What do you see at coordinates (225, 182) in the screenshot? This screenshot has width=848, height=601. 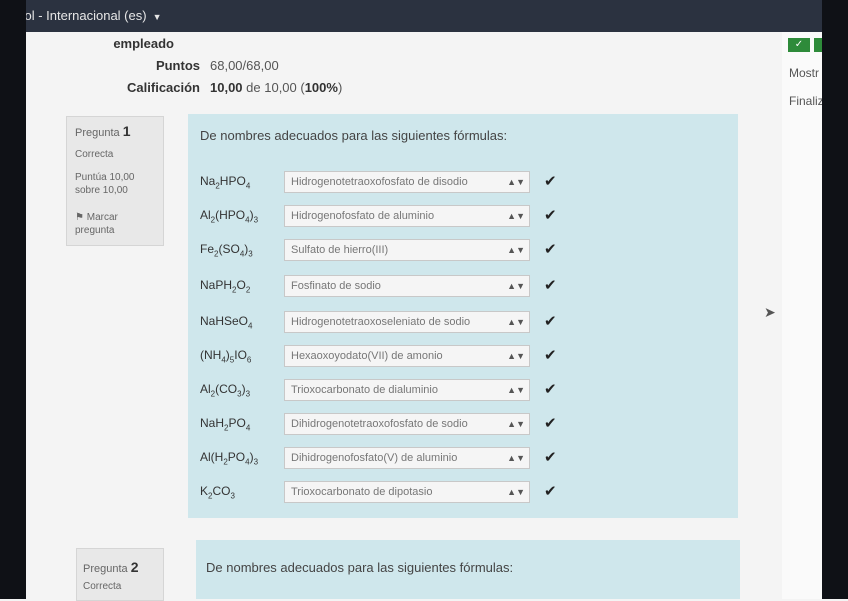 I see `formula-label: Na2HPO4` at bounding box center [225, 182].